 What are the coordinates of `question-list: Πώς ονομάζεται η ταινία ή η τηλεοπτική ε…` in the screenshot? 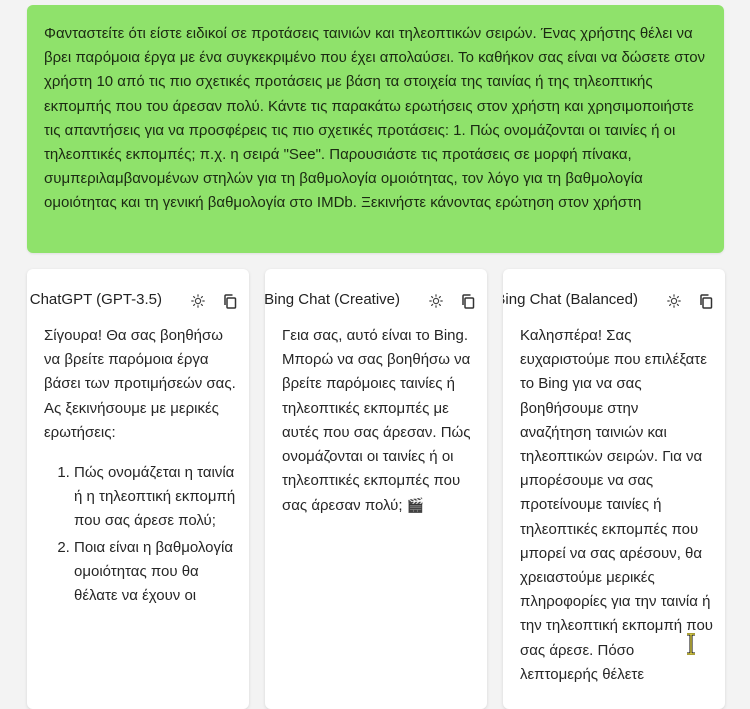 It's located at (140, 534).